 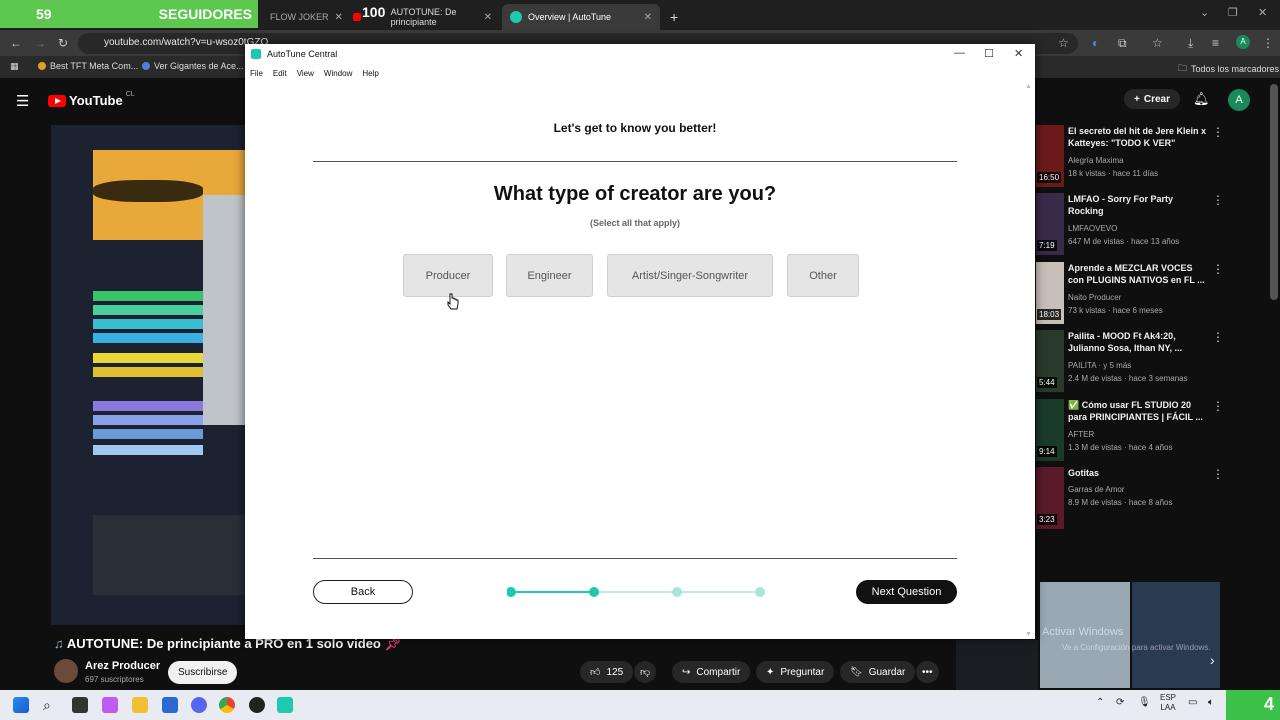 What do you see at coordinates (22, 101) in the screenshot?
I see `menu-icon: ☰` at bounding box center [22, 101].